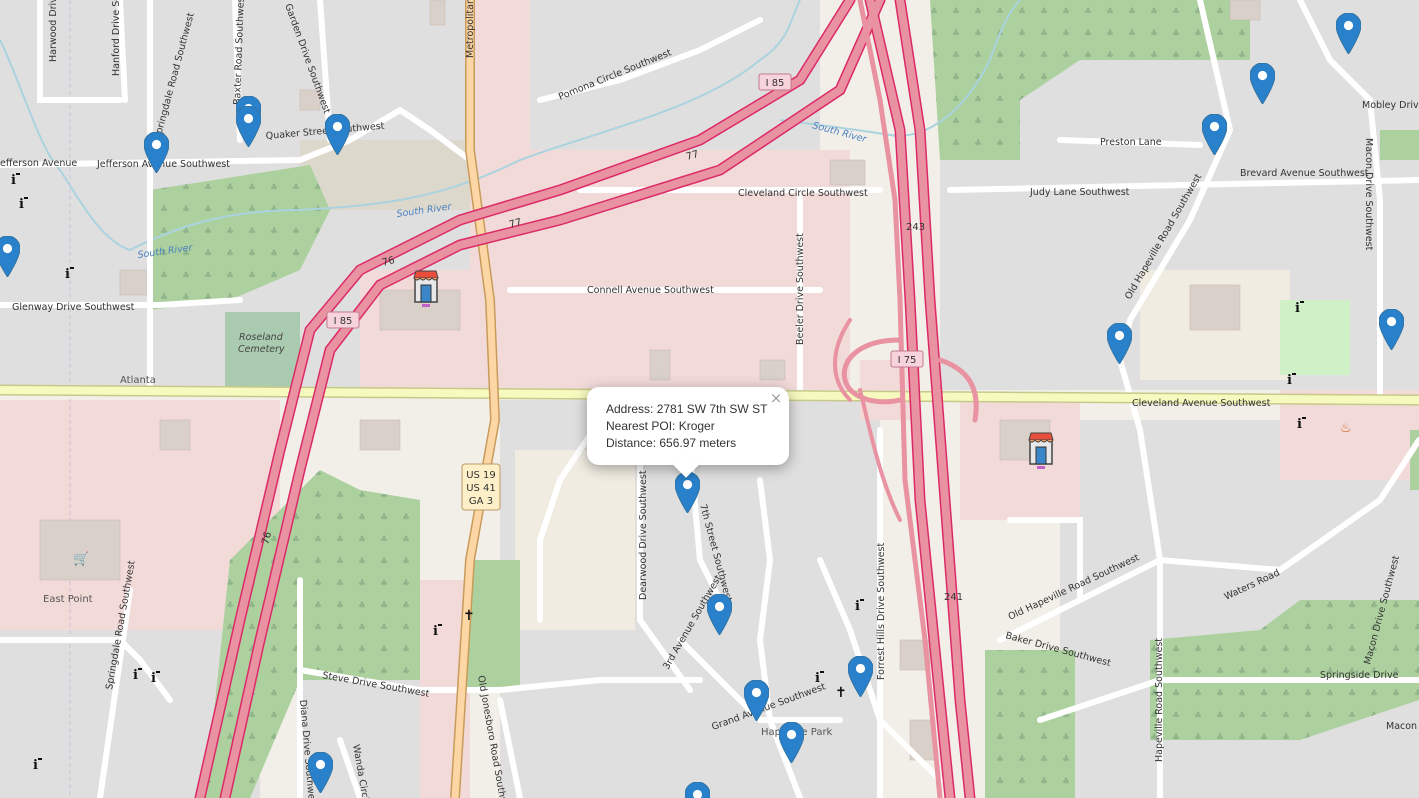 This screenshot has width=1419, height=798. What do you see at coordinates (68, 599) in the screenshot?
I see `svg-text: East Point` at bounding box center [68, 599].